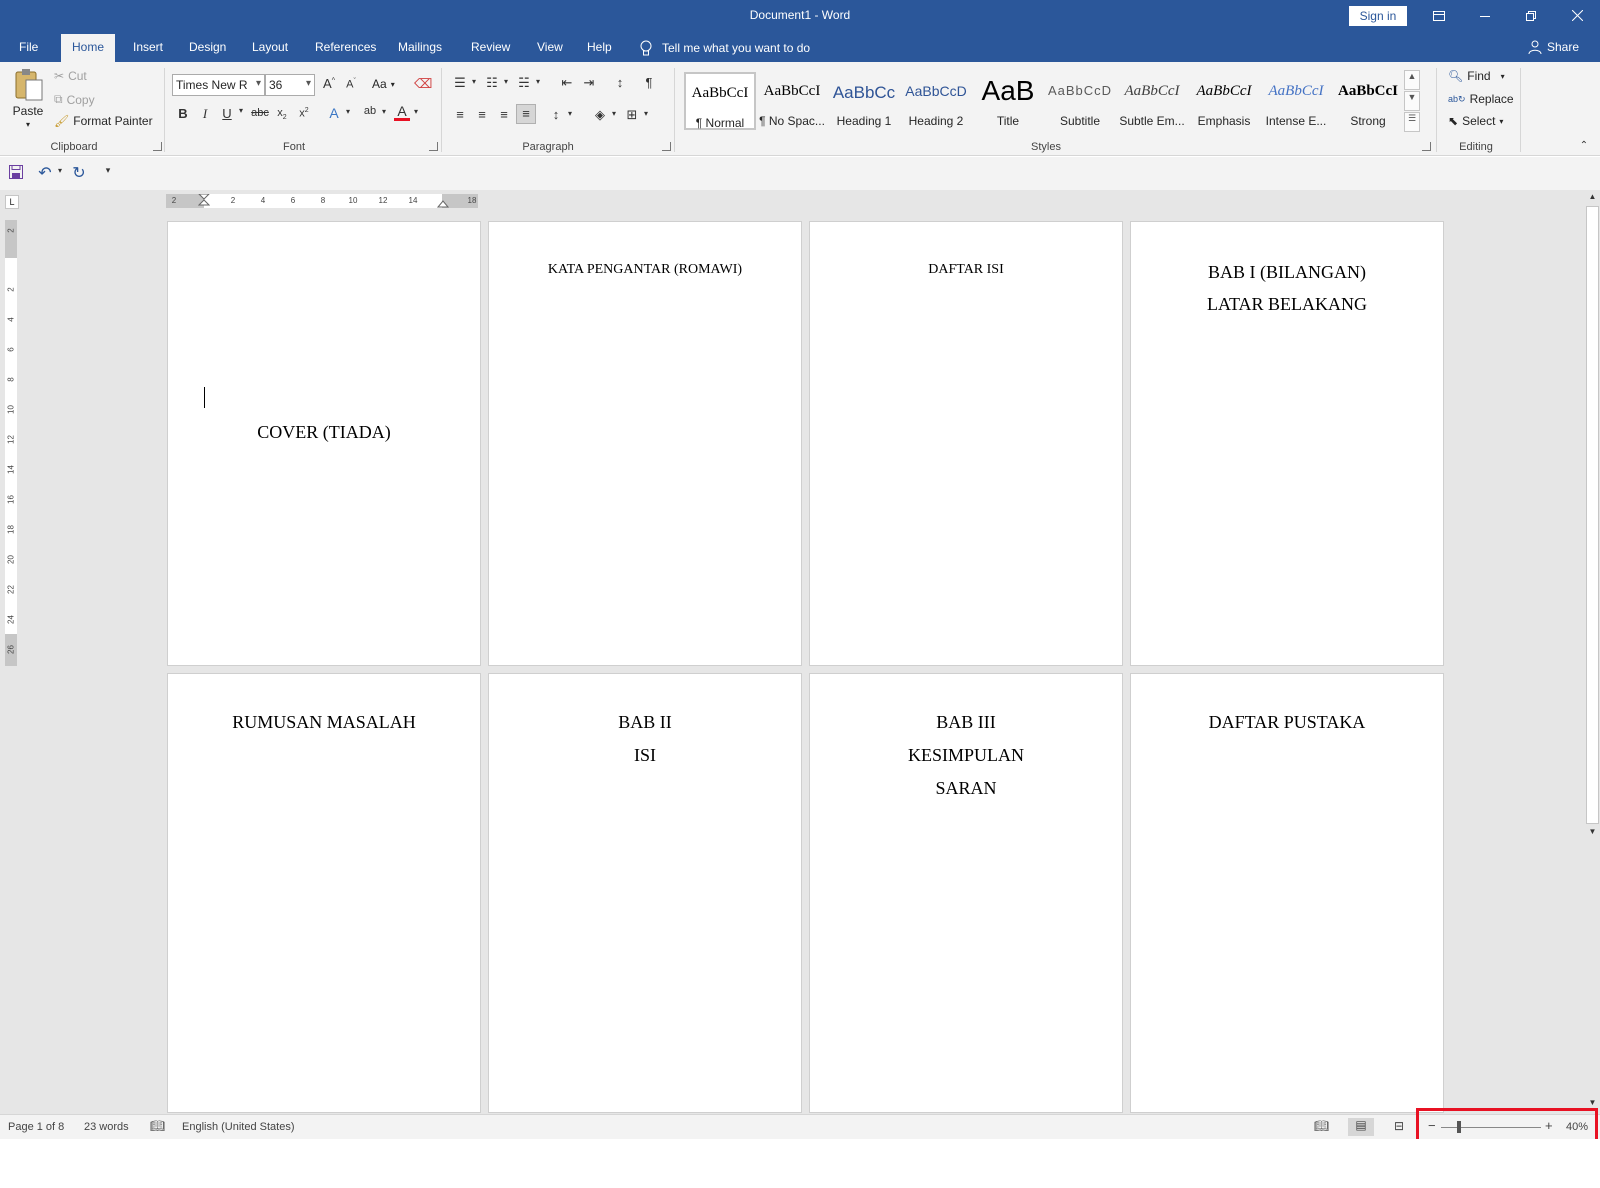  What do you see at coordinates (304, 113) in the screenshot?
I see `superscript-icon: x2` at bounding box center [304, 113].